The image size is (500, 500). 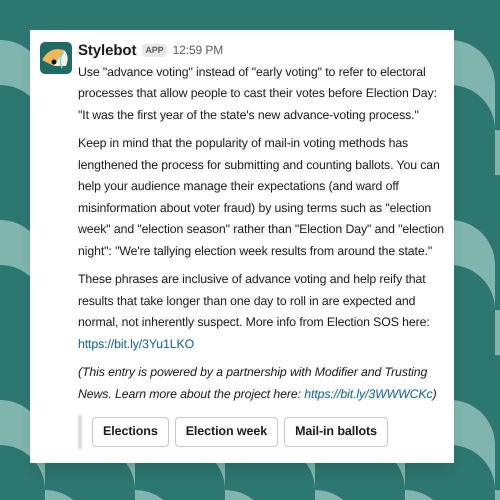 I want to click on sender-name: Stylebot, so click(x=107, y=51).